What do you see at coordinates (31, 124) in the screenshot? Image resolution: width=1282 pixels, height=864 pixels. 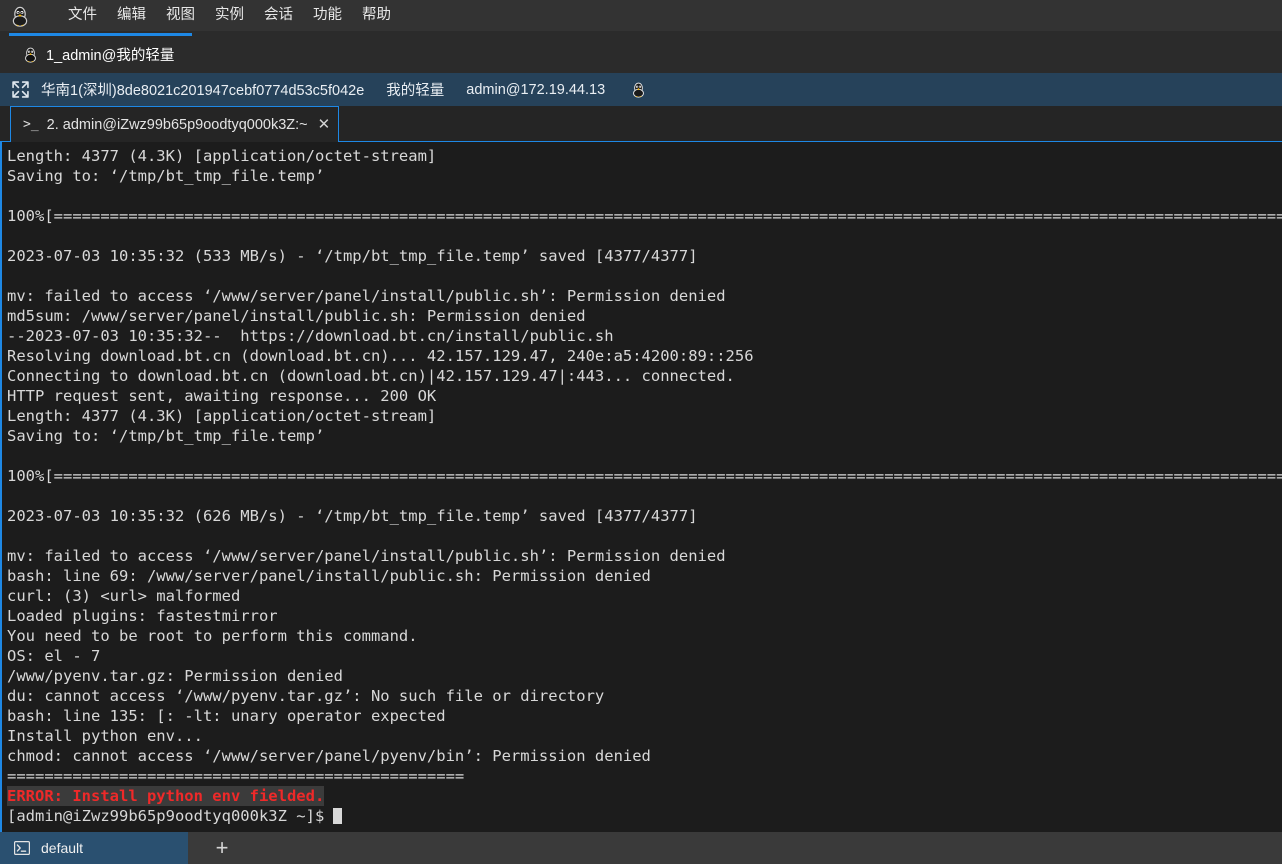 I see `prompt-icon: >_` at bounding box center [31, 124].